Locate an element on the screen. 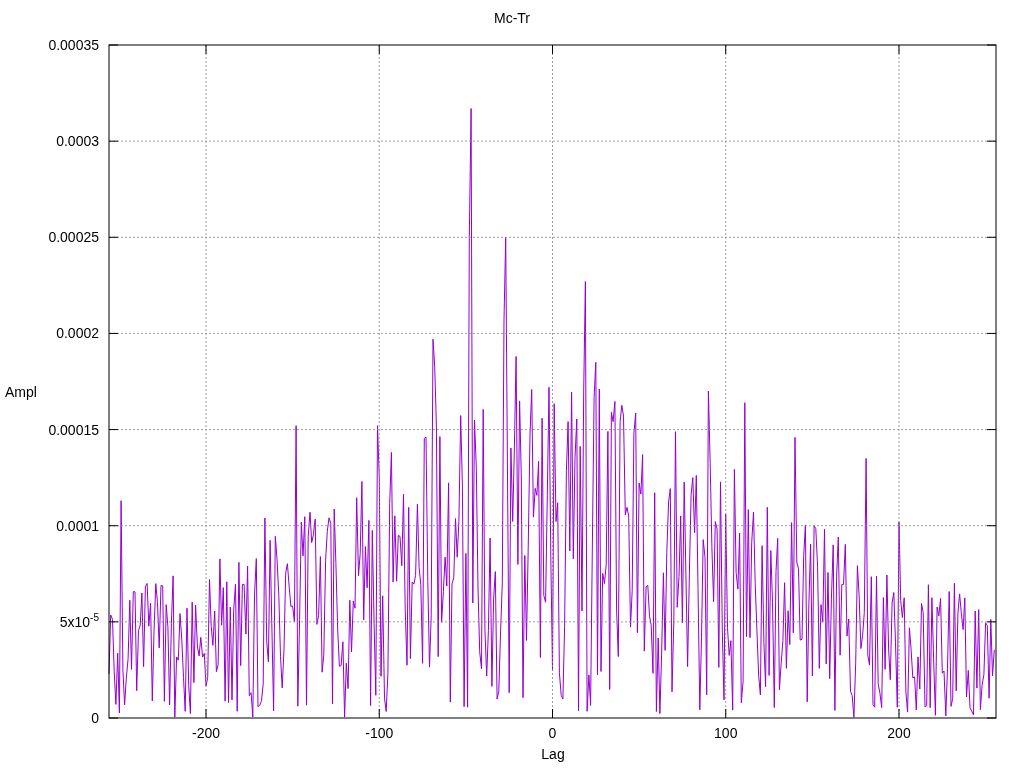 This screenshot has width=1024, height=768. x-tick-label: -200 is located at coordinates (206, 733).